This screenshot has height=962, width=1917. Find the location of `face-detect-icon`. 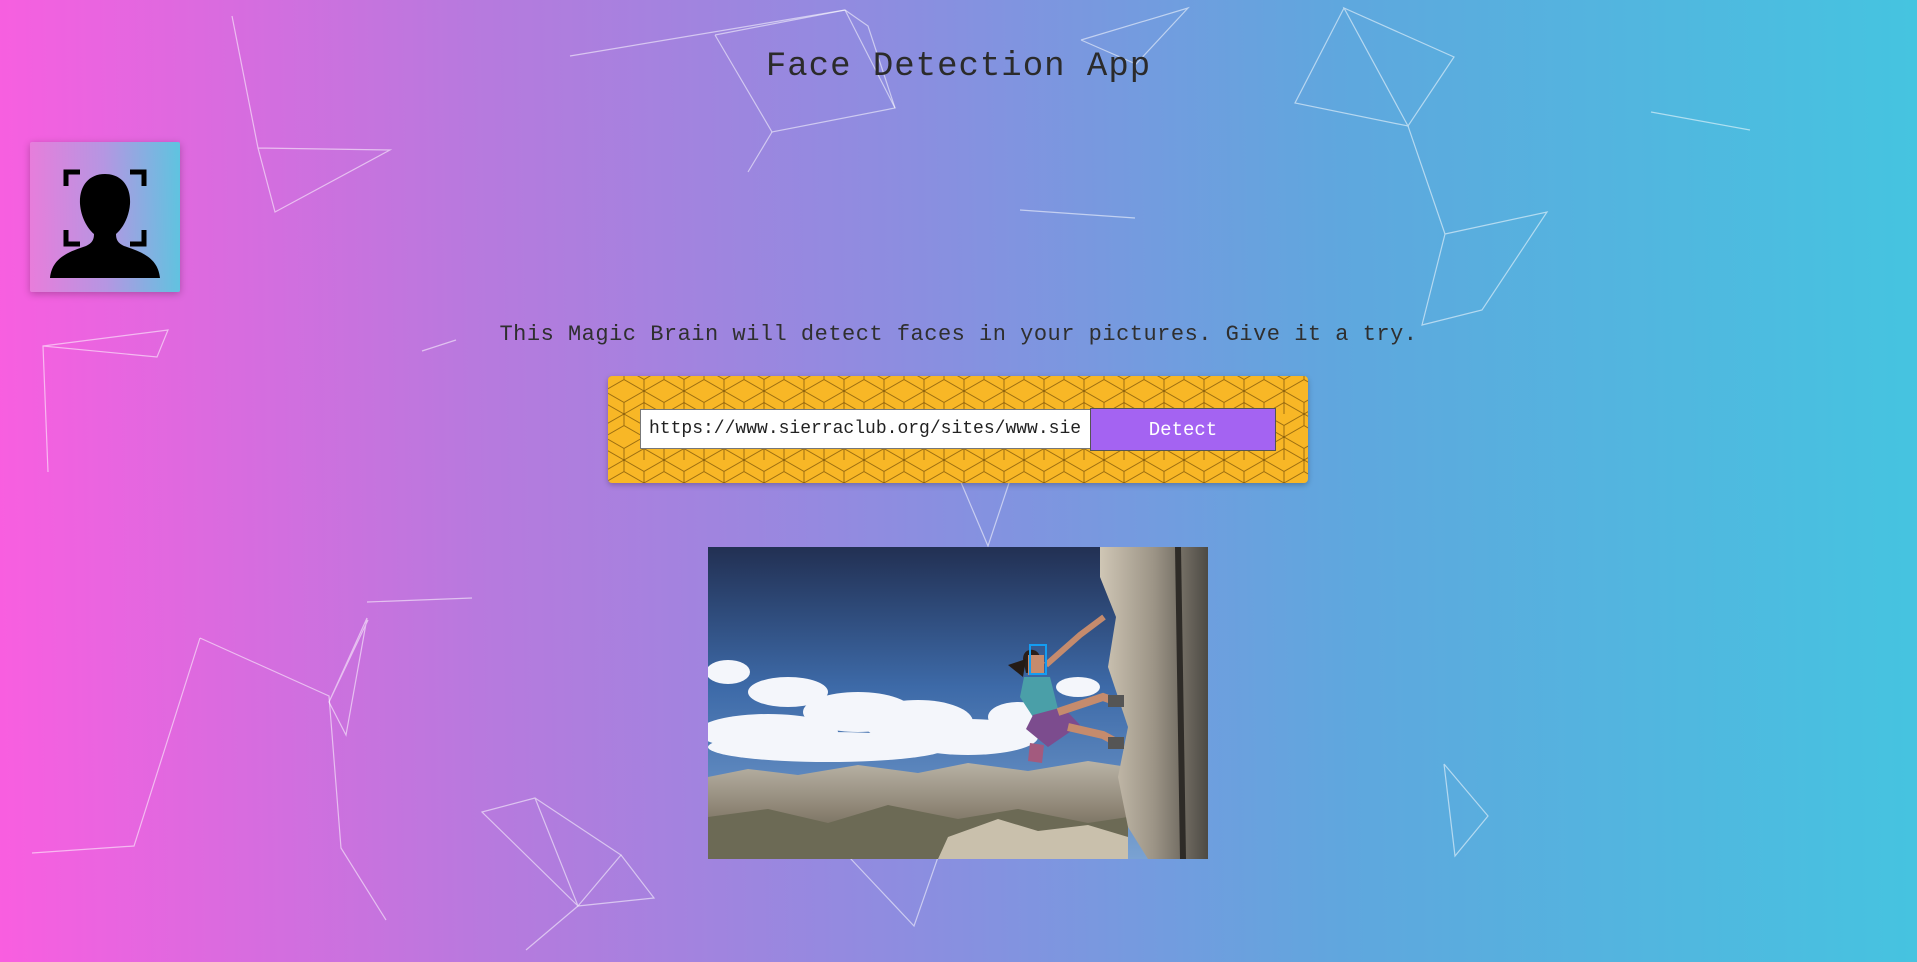

face-detect-icon is located at coordinates (105, 223).